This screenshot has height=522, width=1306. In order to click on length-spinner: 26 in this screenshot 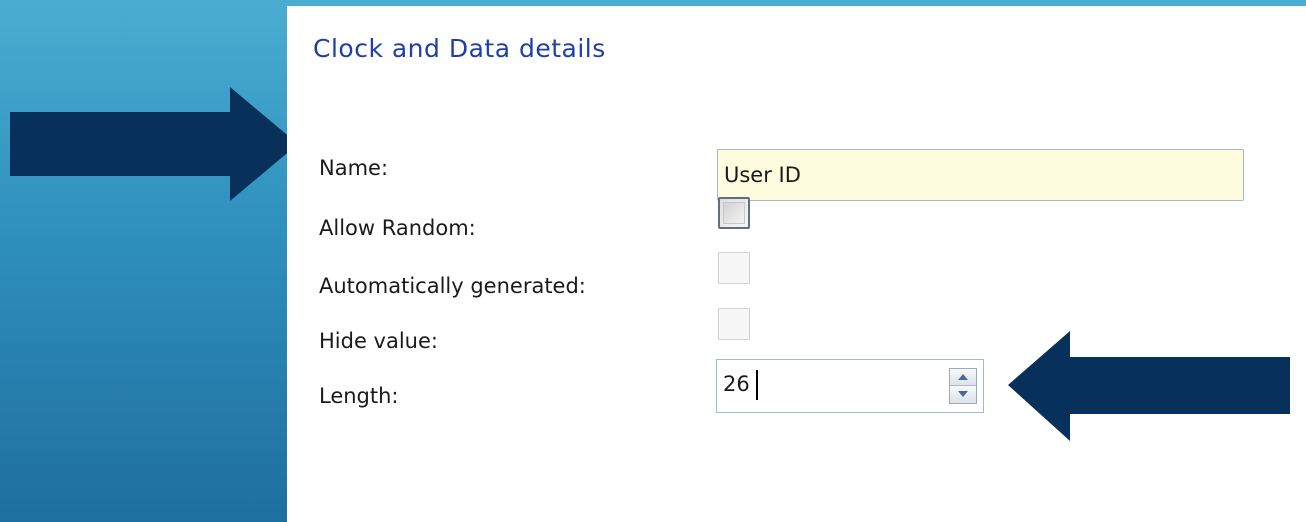, I will do `click(850, 386)`.